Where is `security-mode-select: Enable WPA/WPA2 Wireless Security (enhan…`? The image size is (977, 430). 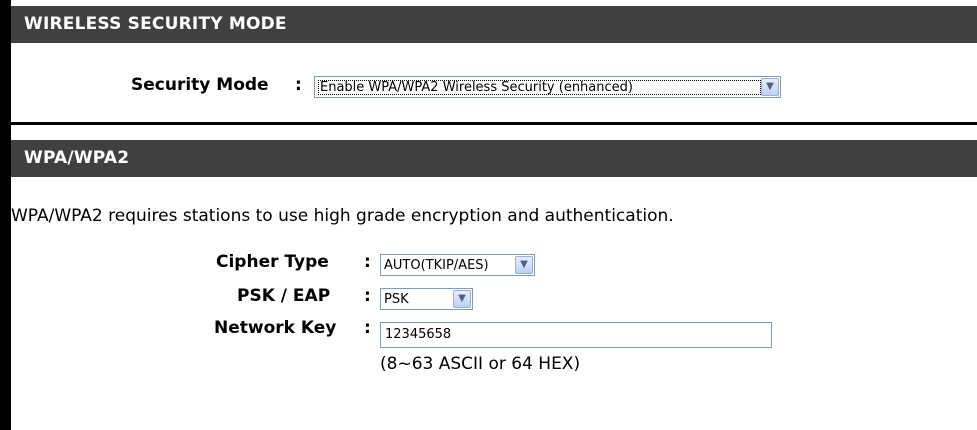 security-mode-select: Enable WPA/WPA2 Wireless Security (enhan… is located at coordinates (547, 87).